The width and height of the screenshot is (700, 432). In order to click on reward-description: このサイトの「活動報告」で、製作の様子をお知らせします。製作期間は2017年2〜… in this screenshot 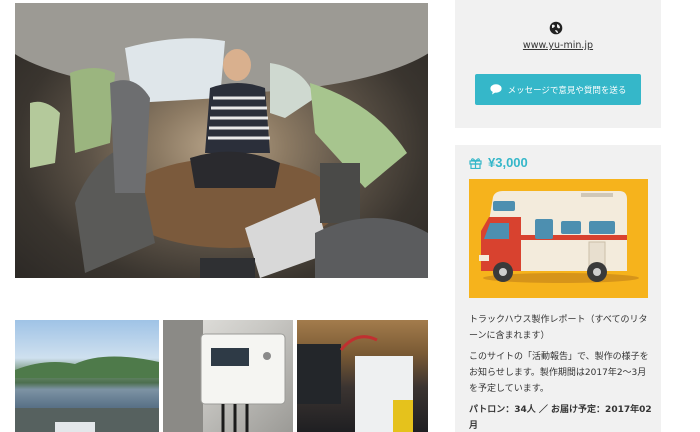, I will do `click(559, 373)`.